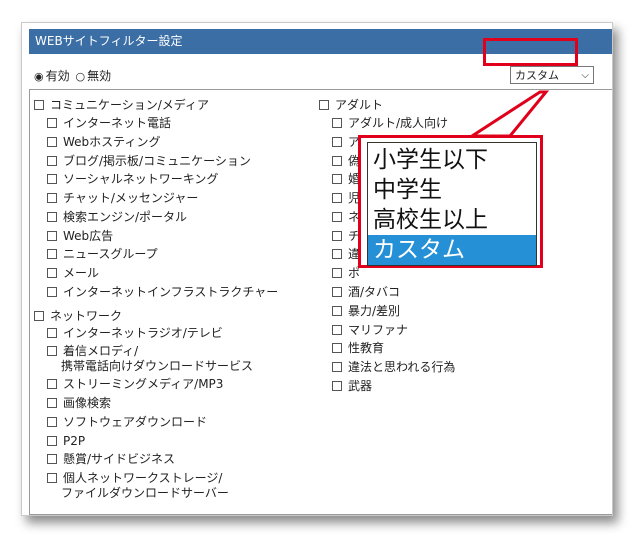 This screenshot has width=642, height=547. I want to click on level-options-list: 小学生以下 中学生 高校生以上 カスタム, so click(452, 204).